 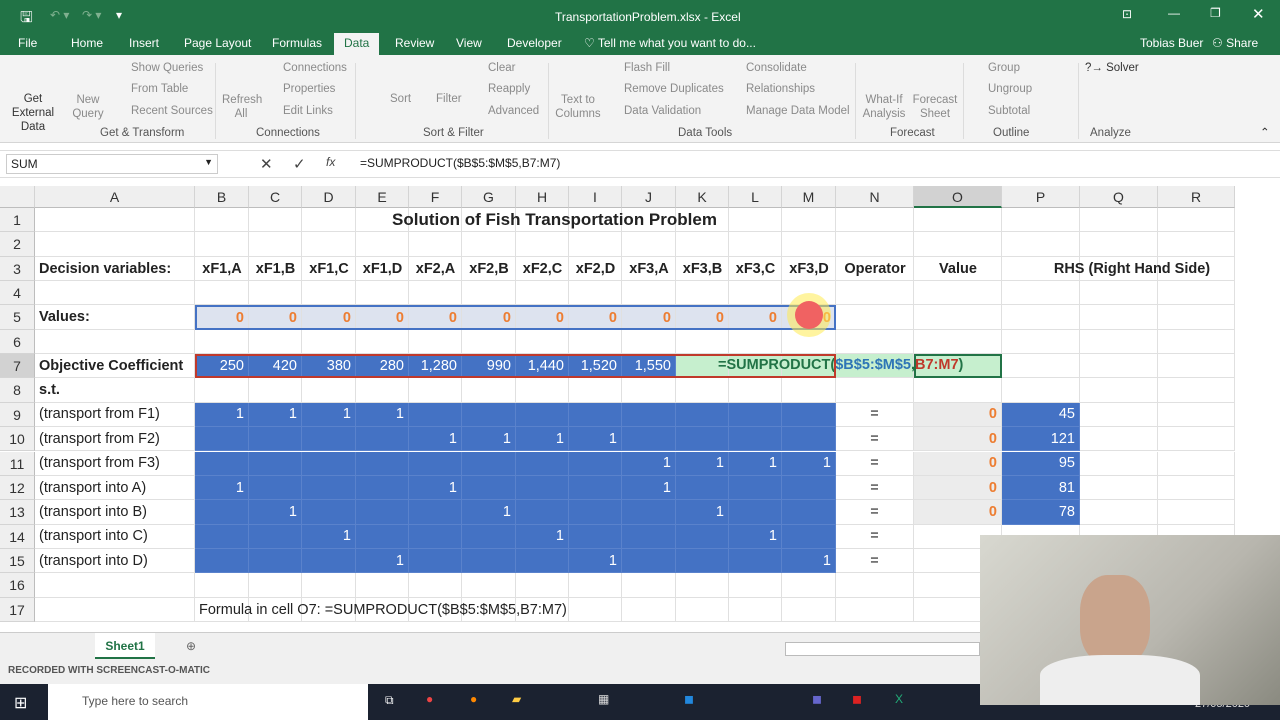 I want to click on column-header-L: L, so click(x=755, y=197).